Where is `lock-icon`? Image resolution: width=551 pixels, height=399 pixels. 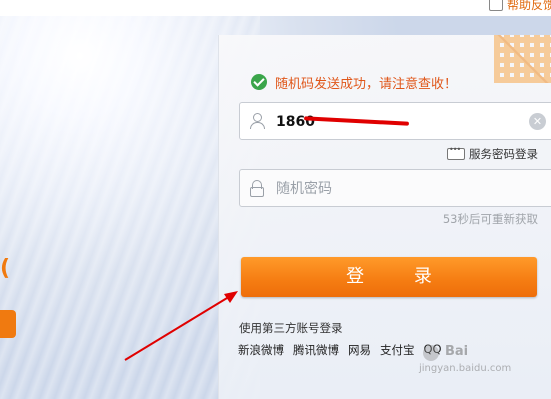
lock-icon is located at coordinates (257, 188).